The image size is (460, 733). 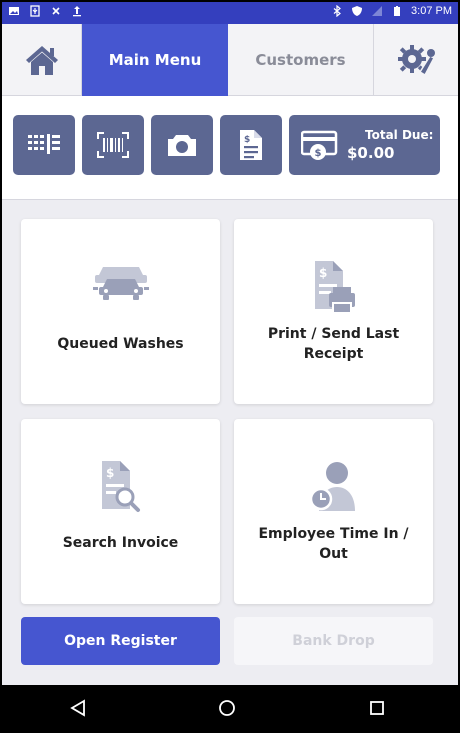 I want to click on search-invoice-card: $ Search Invoice, so click(x=120, y=511).